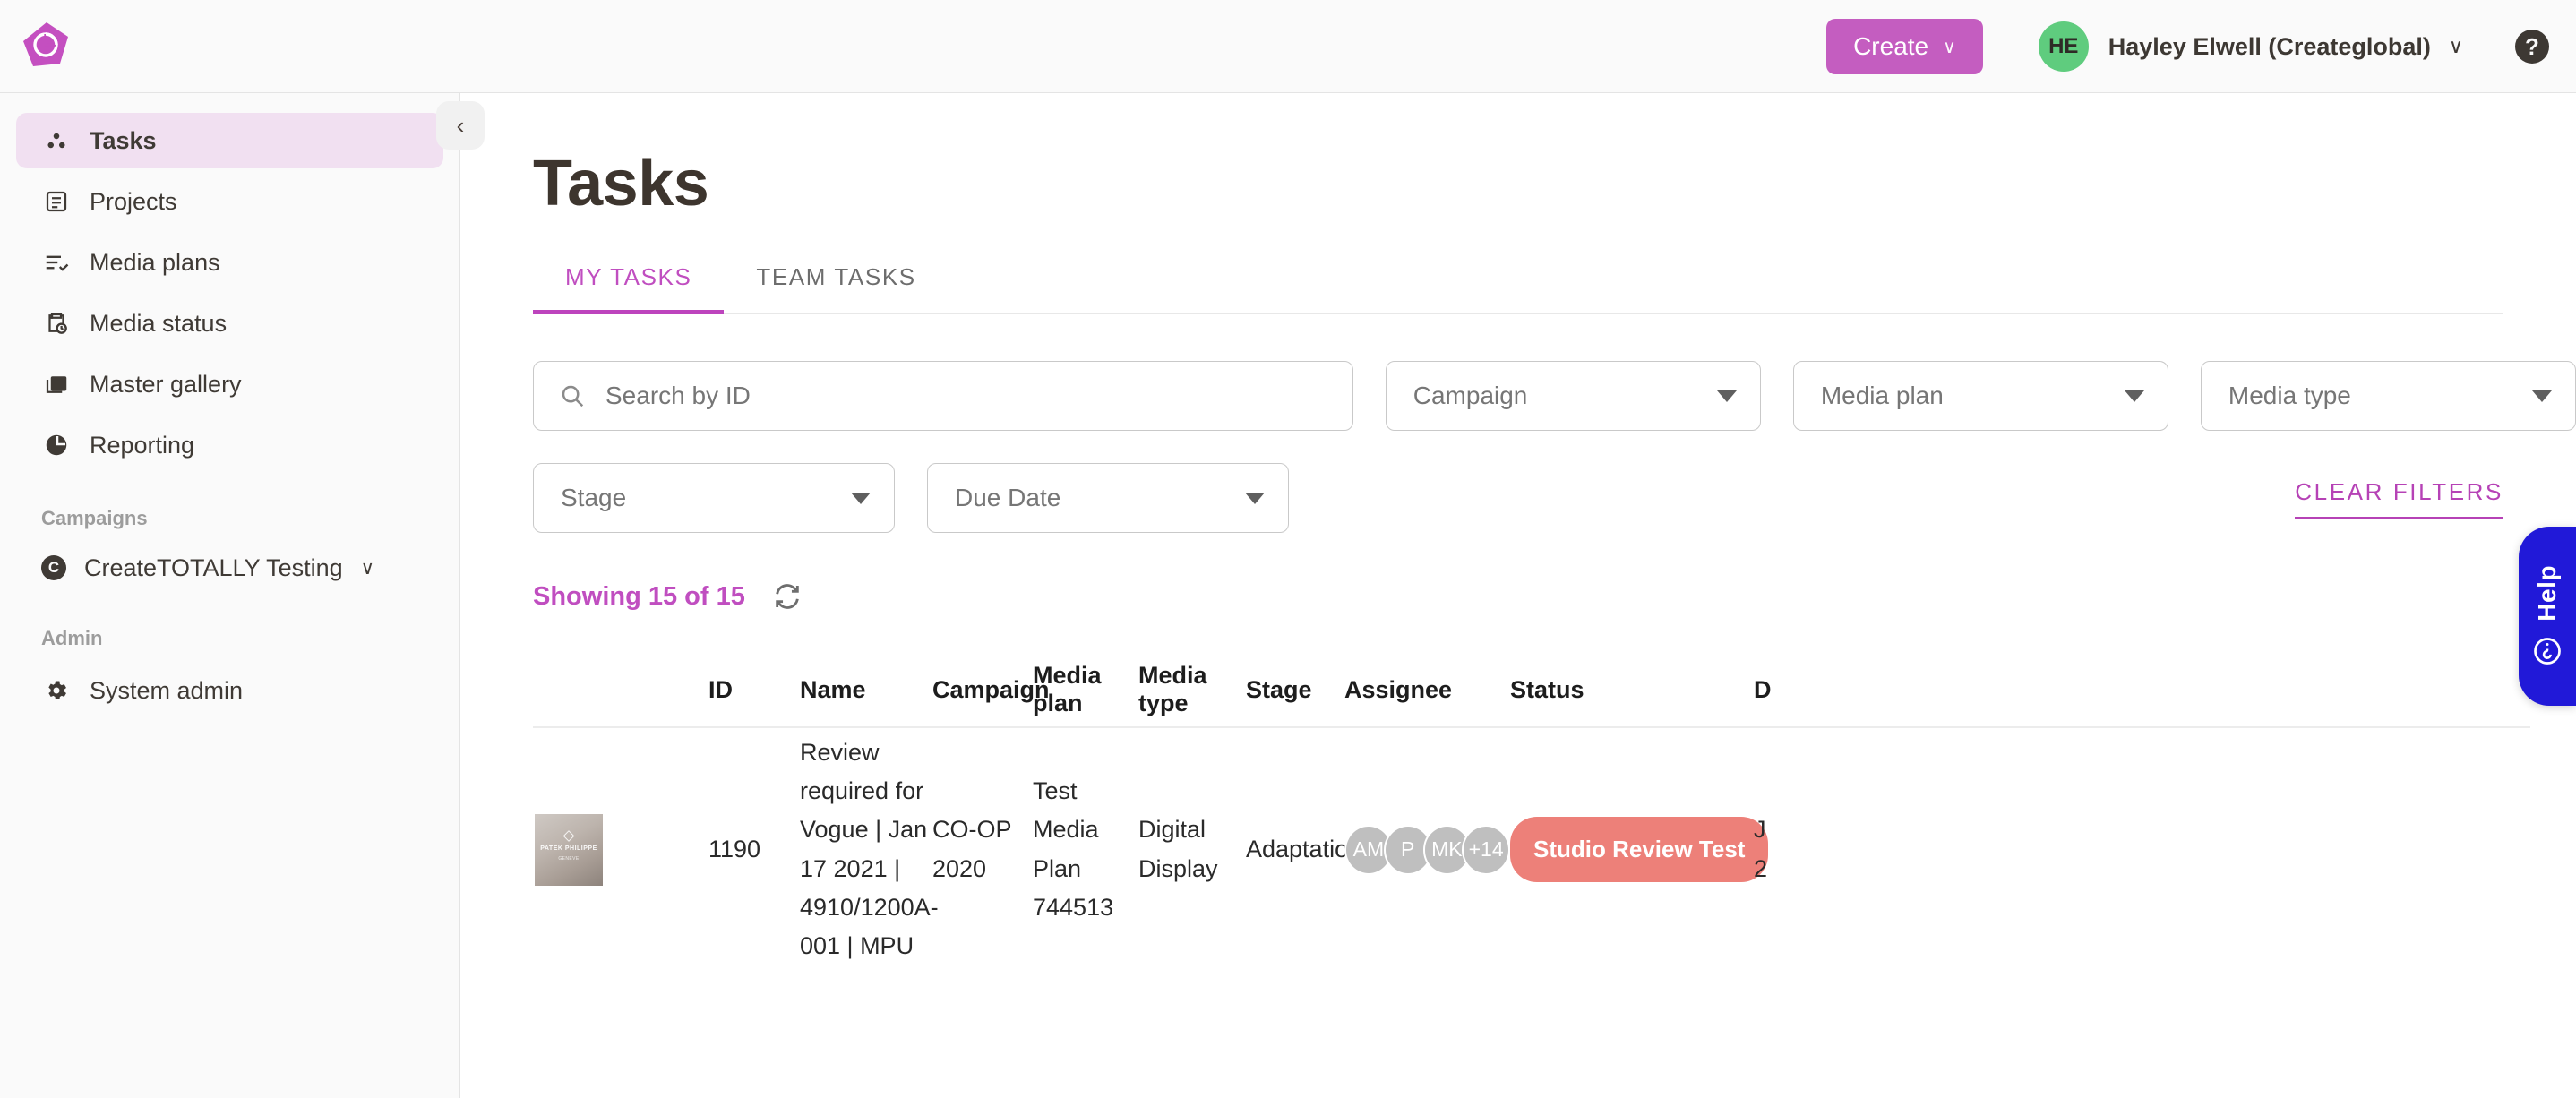 The height and width of the screenshot is (1098, 2576). I want to click on sidebar-group-campaigns: Campaigns, so click(94, 518).